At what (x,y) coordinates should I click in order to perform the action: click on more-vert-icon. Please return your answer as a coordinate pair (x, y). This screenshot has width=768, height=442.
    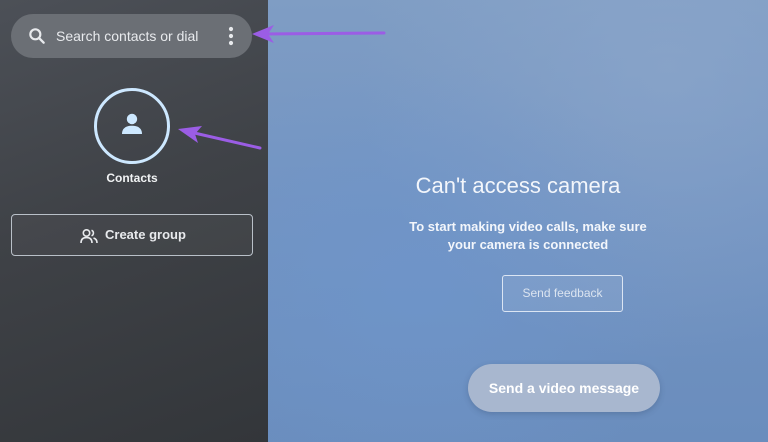
    Looking at the image, I should click on (231, 36).